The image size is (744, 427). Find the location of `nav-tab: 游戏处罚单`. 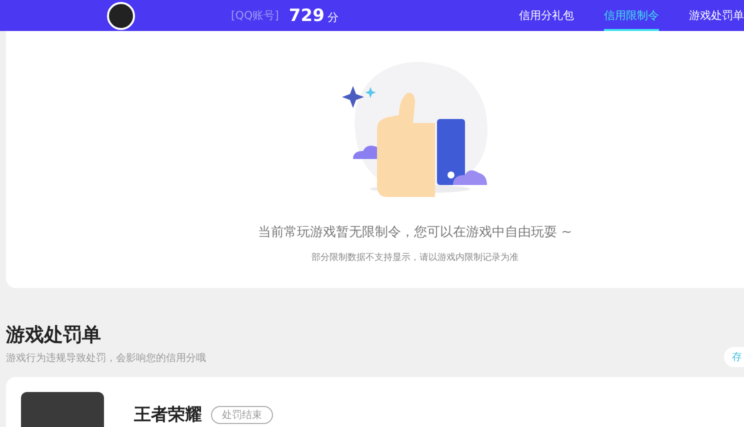

nav-tab: 游戏处罚单 is located at coordinates (716, 15).